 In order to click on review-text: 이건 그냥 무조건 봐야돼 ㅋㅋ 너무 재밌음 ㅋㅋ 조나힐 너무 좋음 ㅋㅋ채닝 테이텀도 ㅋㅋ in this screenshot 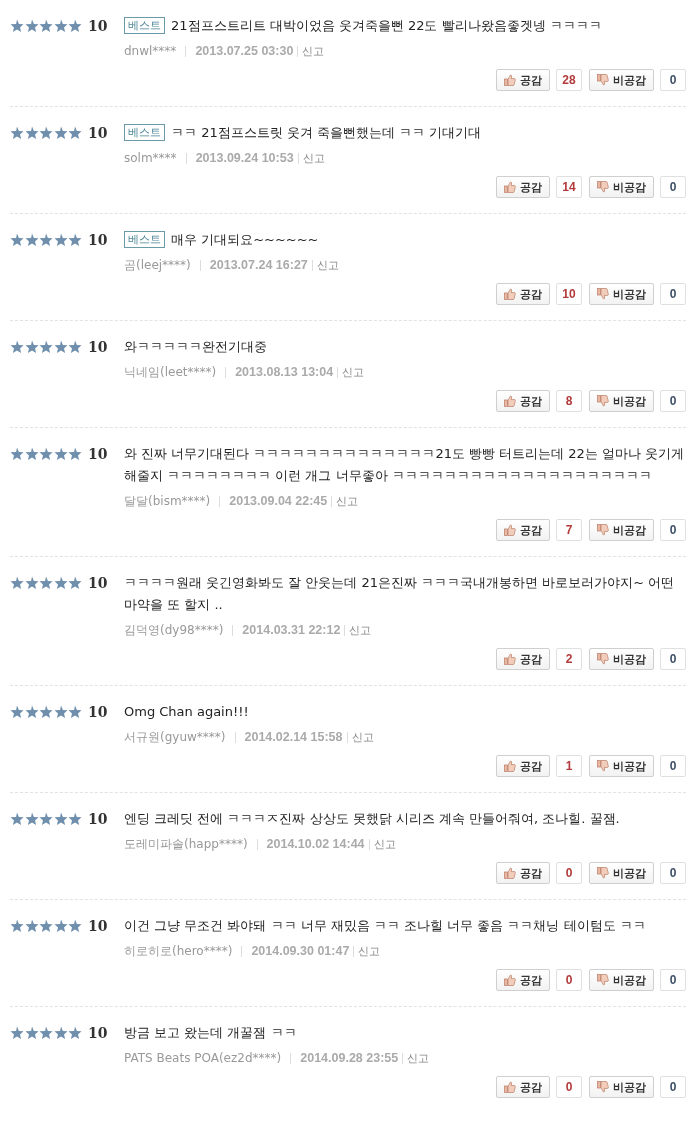, I will do `click(385, 925)`.